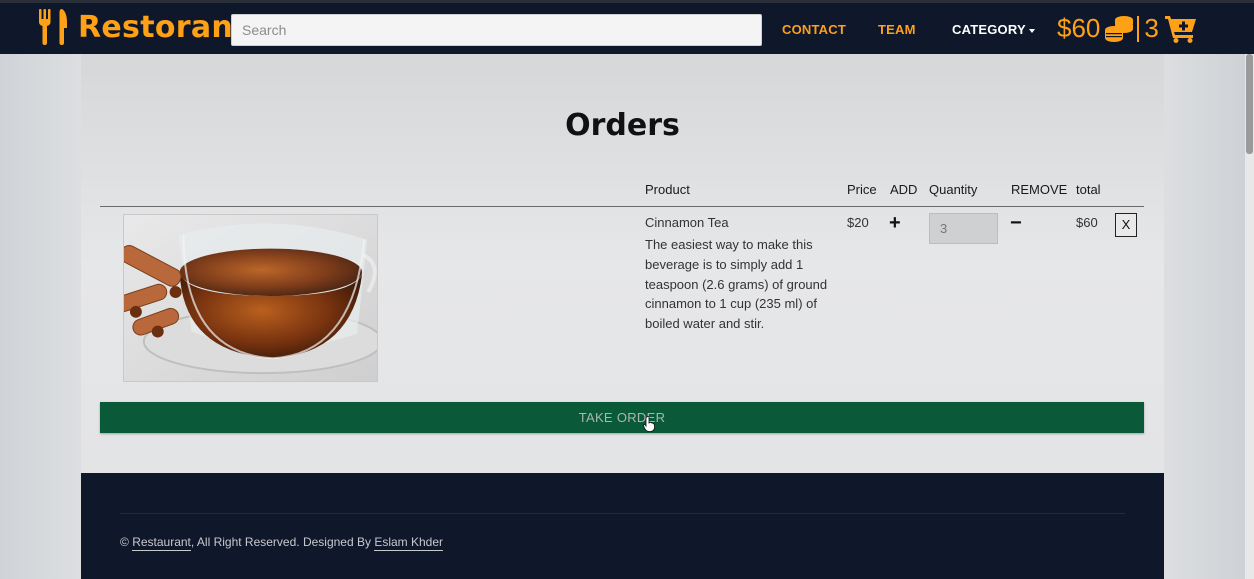 The width and height of the screenshot is (1254, 579). I want to click on table-header-divider, so click(622, 206).